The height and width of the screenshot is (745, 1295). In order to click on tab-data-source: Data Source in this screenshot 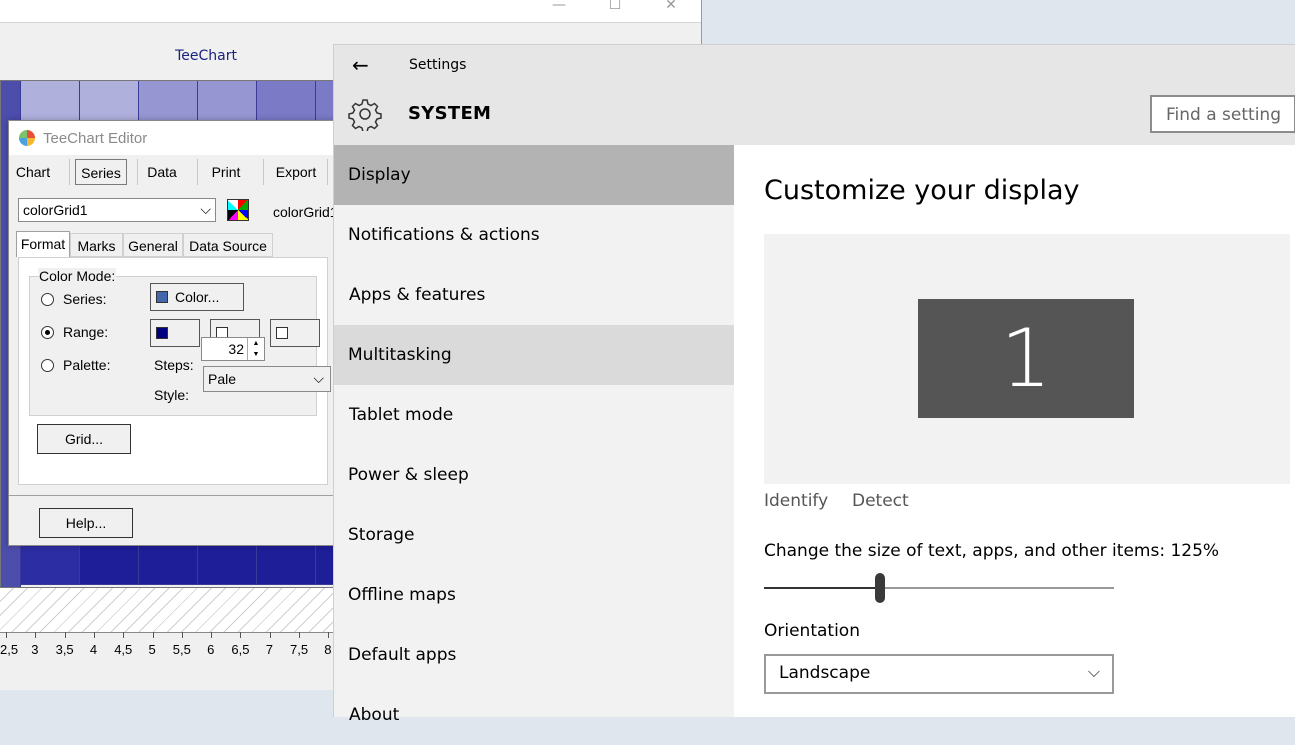, I will do `click(228, 245)`.